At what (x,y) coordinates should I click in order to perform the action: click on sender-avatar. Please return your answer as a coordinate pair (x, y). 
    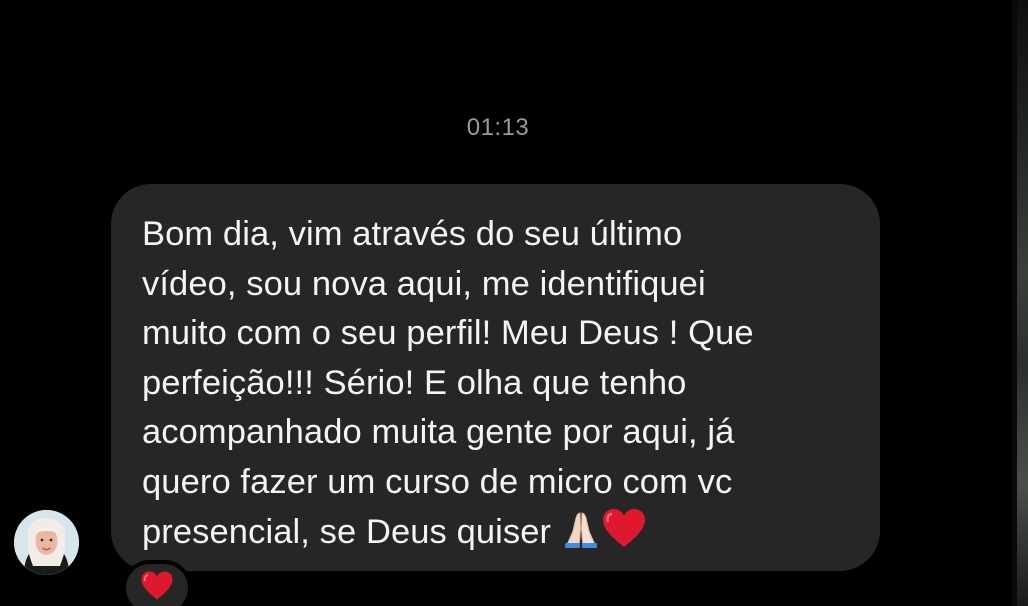
    Looking at the image, I should click on (46, 542).